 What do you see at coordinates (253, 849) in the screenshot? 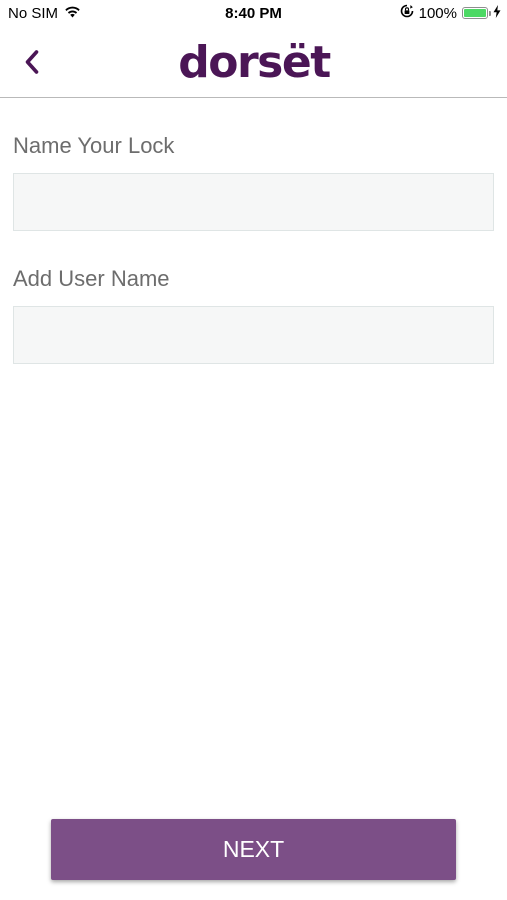
I see `next-button: NEXT` at bounding box center [253, 849].